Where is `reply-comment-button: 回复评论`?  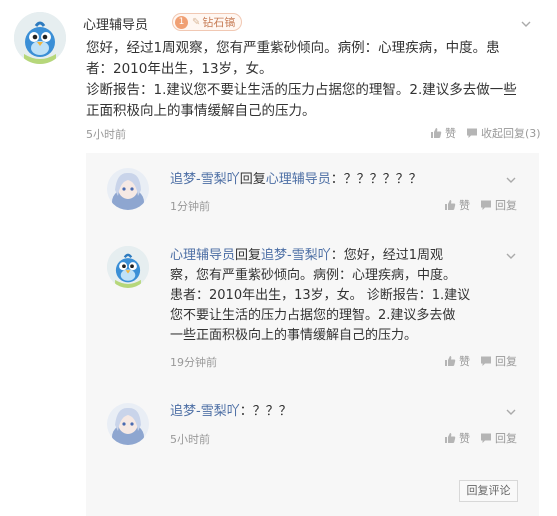
reply-comment-button: 回复评论 is located at coordinates (488, 491).